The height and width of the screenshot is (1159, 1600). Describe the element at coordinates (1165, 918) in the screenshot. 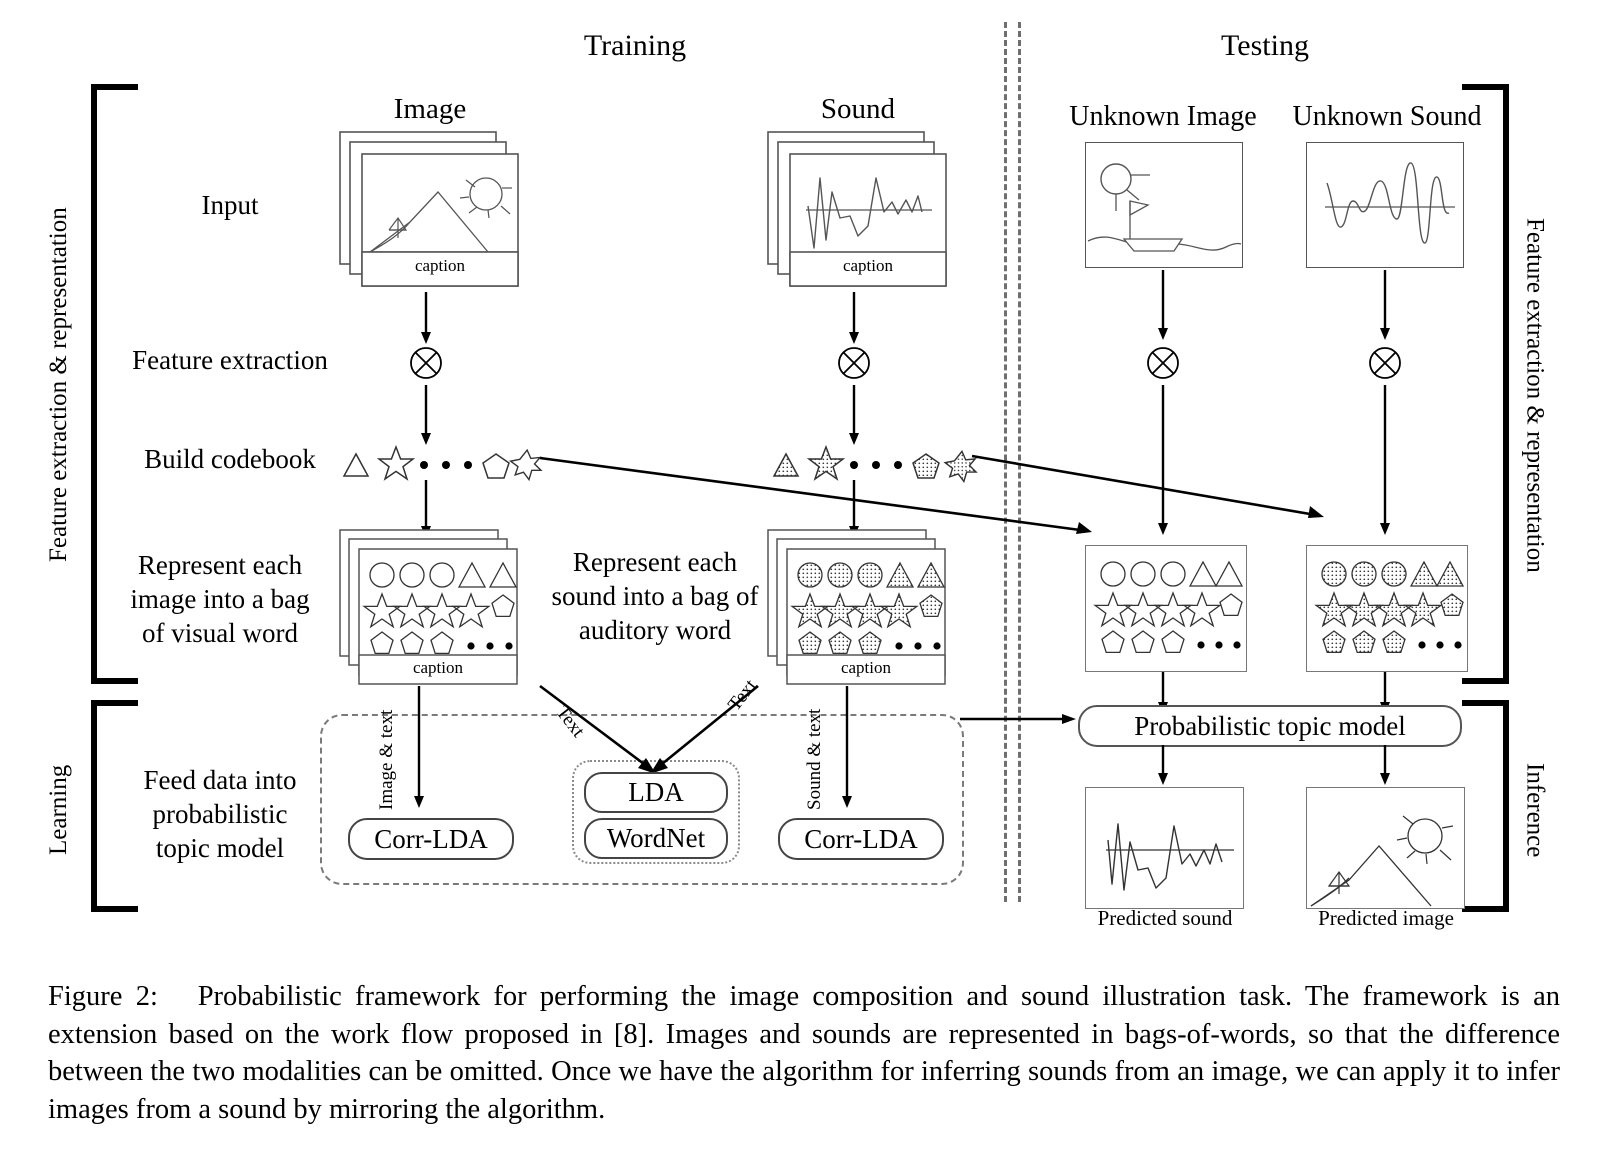

I see `predicted-sound-label: Predicted sound` at that location.